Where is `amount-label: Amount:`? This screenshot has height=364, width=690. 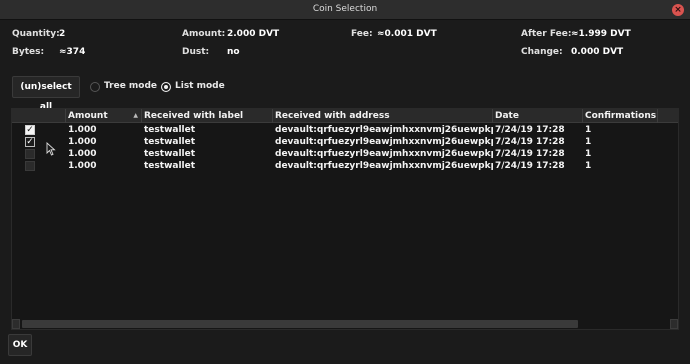 amount-label: Amount: is located at coordinates (204, 34).